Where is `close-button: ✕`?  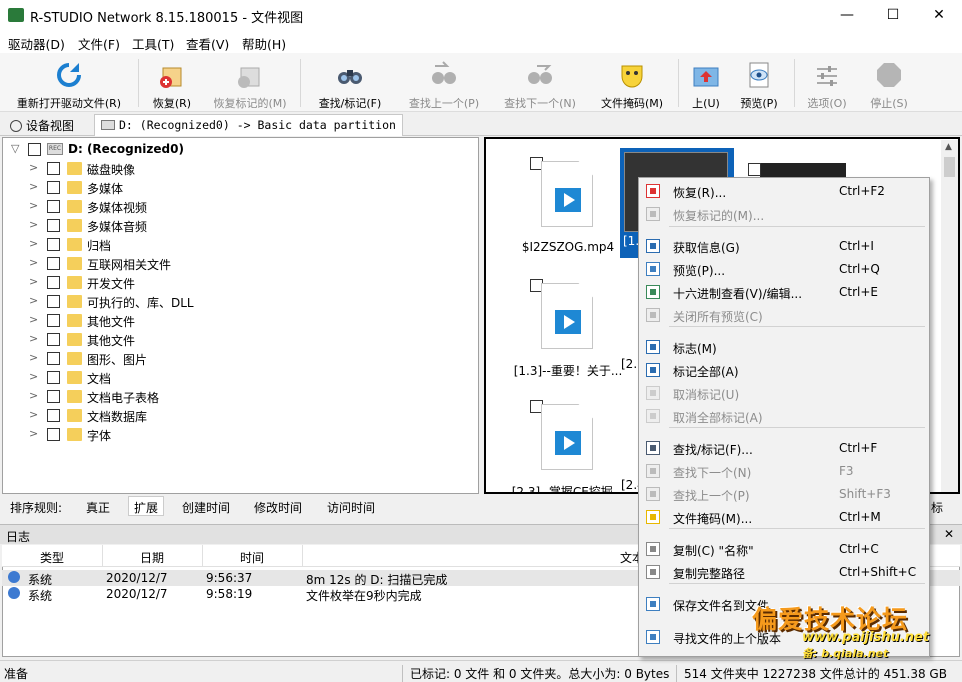
close-button: ✕ is located at coordinates (939, 15).